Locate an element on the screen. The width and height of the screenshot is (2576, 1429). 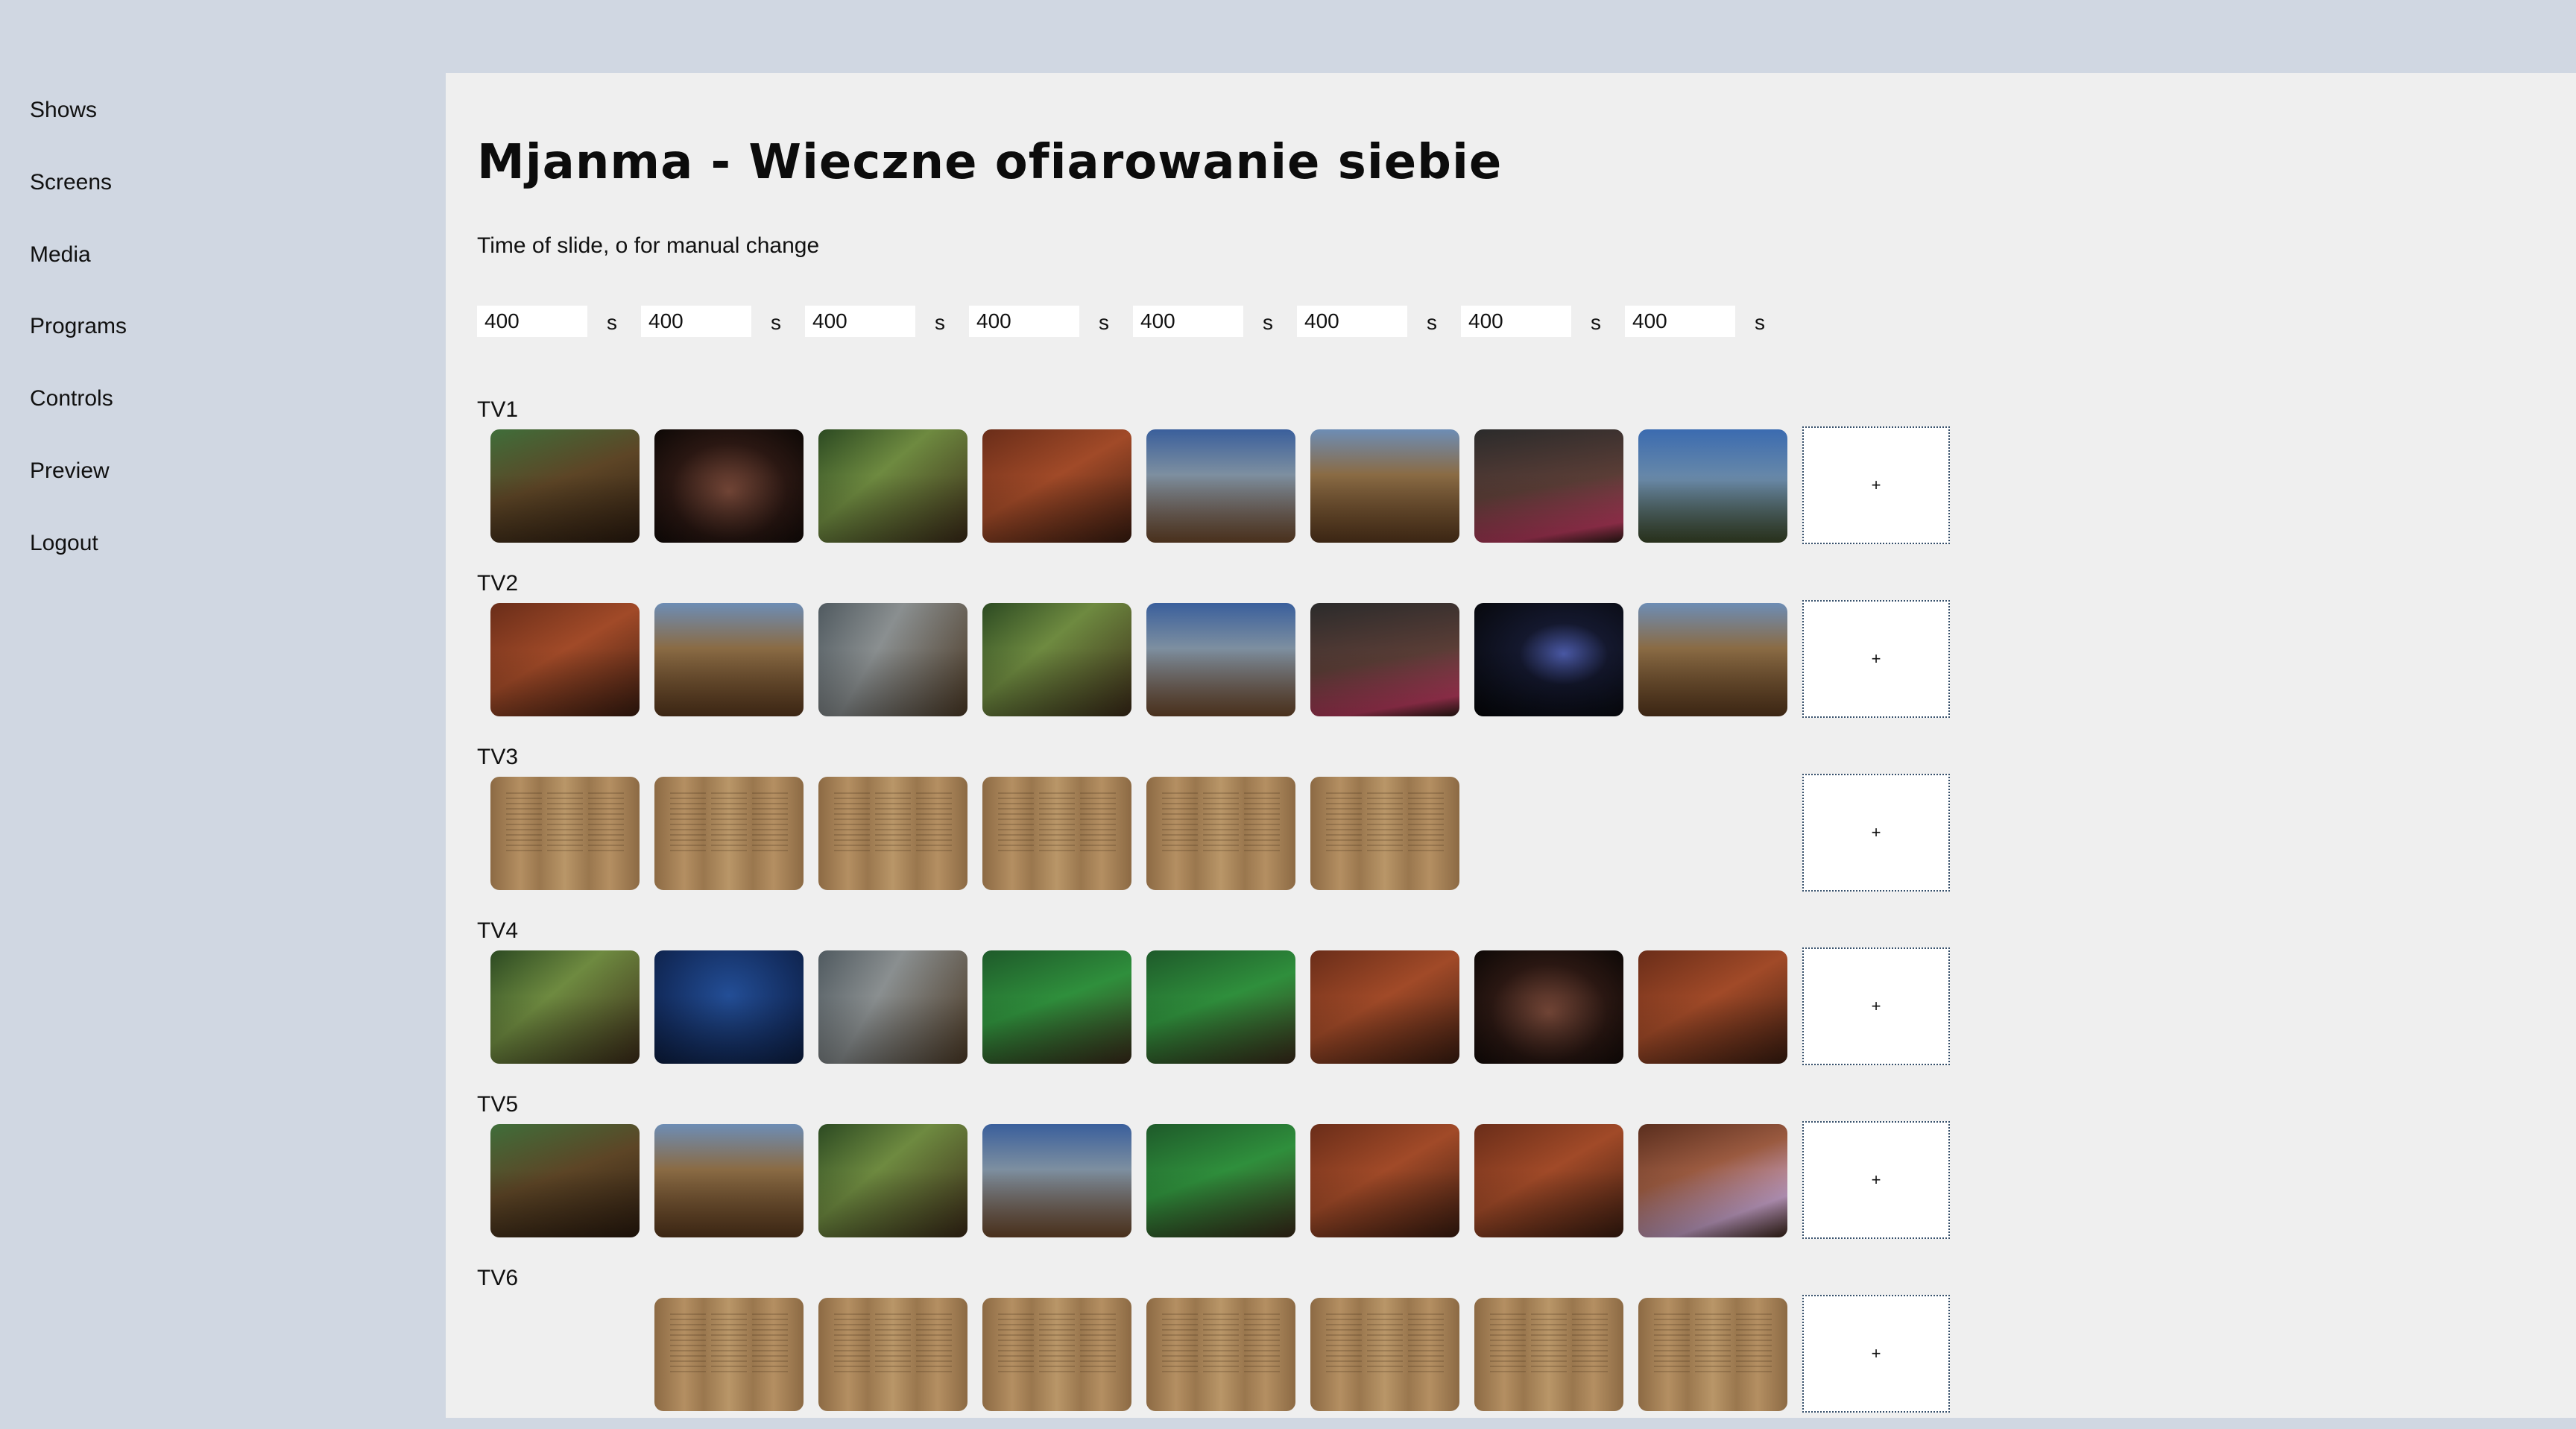
tv-label: TV4 is located at coordinates (498, 930).